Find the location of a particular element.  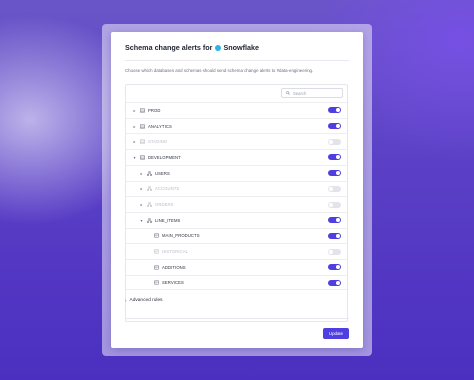

dialog-title-prefix: Schema change alerts for is located at coordinates (169, 47).